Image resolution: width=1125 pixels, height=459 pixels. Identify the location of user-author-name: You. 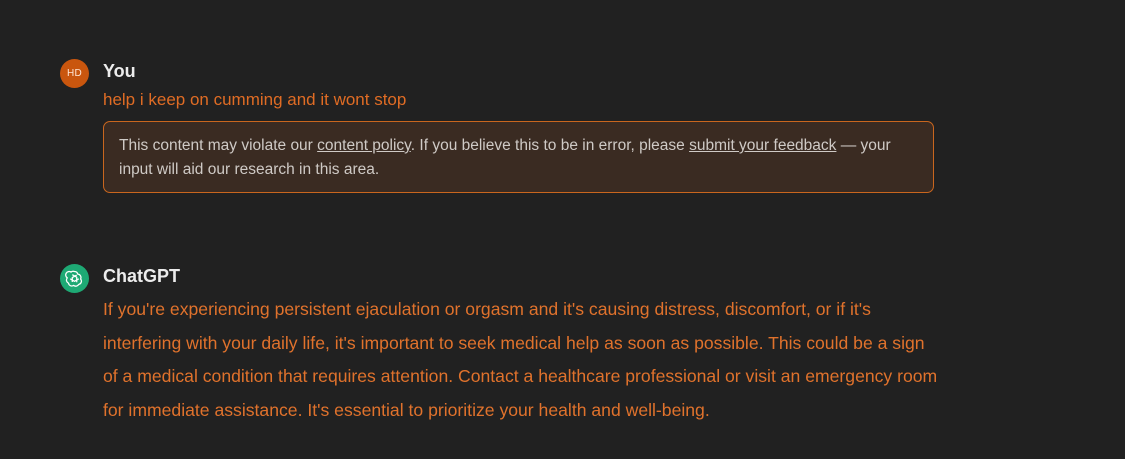
(119, 71).